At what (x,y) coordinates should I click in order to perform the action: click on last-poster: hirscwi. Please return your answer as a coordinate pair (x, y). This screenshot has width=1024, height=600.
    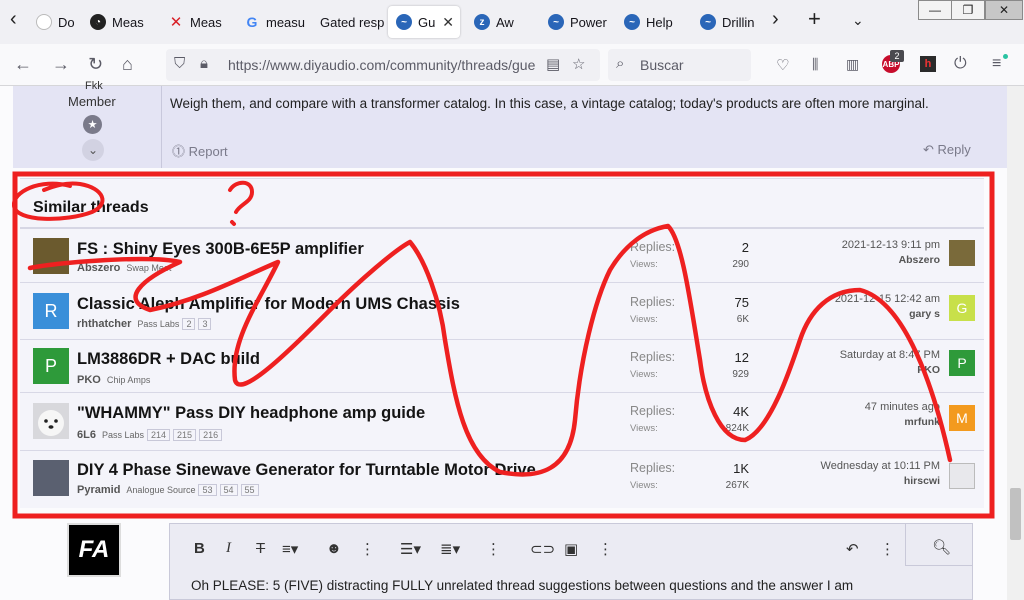
    Looking at the image, I should click on (922, 481).